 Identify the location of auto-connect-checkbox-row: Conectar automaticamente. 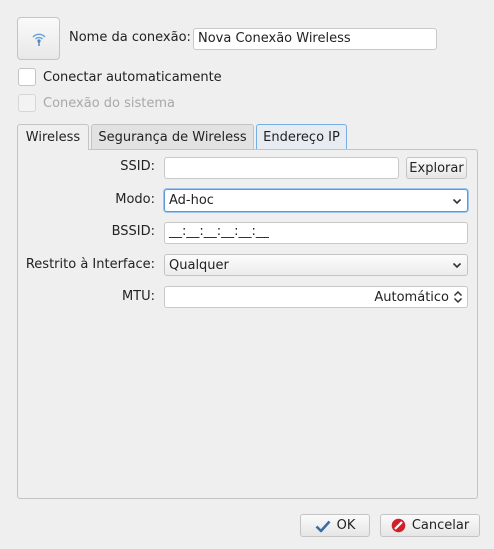
(120, 77).